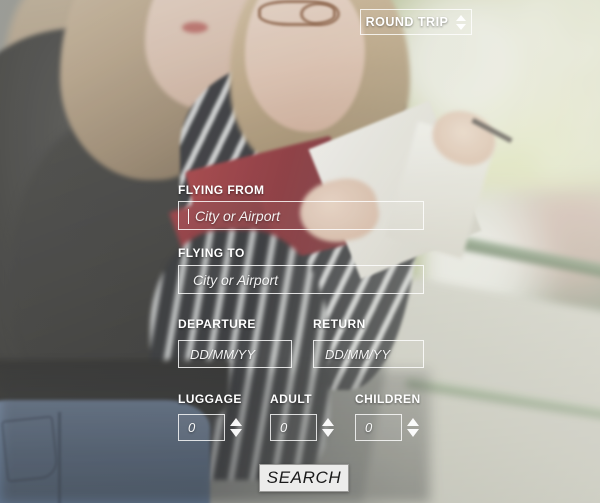 The width and height of the screenshot is (600, 503). Describe the element at coordinates (211, 253) in the screenshot. I see `flying-to-label: FLYING TO` at that location.